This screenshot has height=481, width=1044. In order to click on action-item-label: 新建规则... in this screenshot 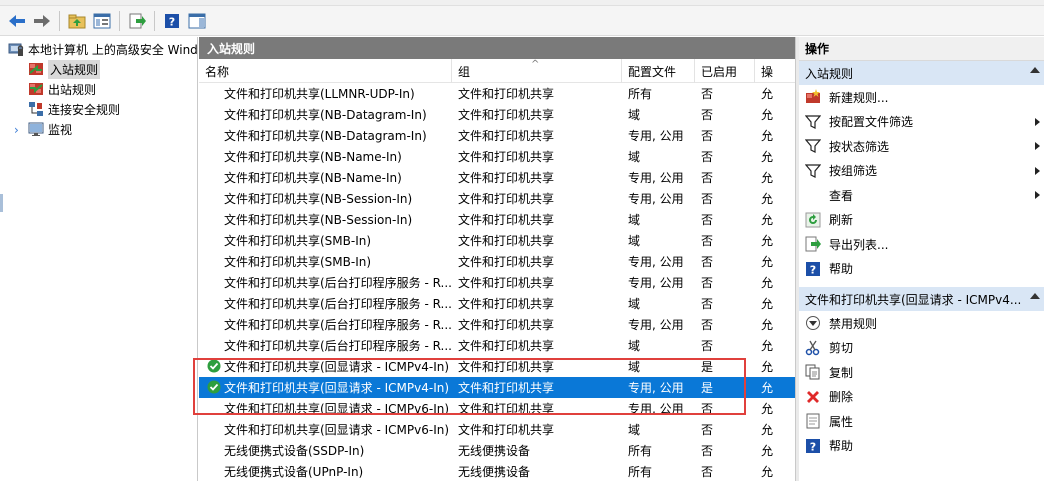, I will do `click(859, 97)`.